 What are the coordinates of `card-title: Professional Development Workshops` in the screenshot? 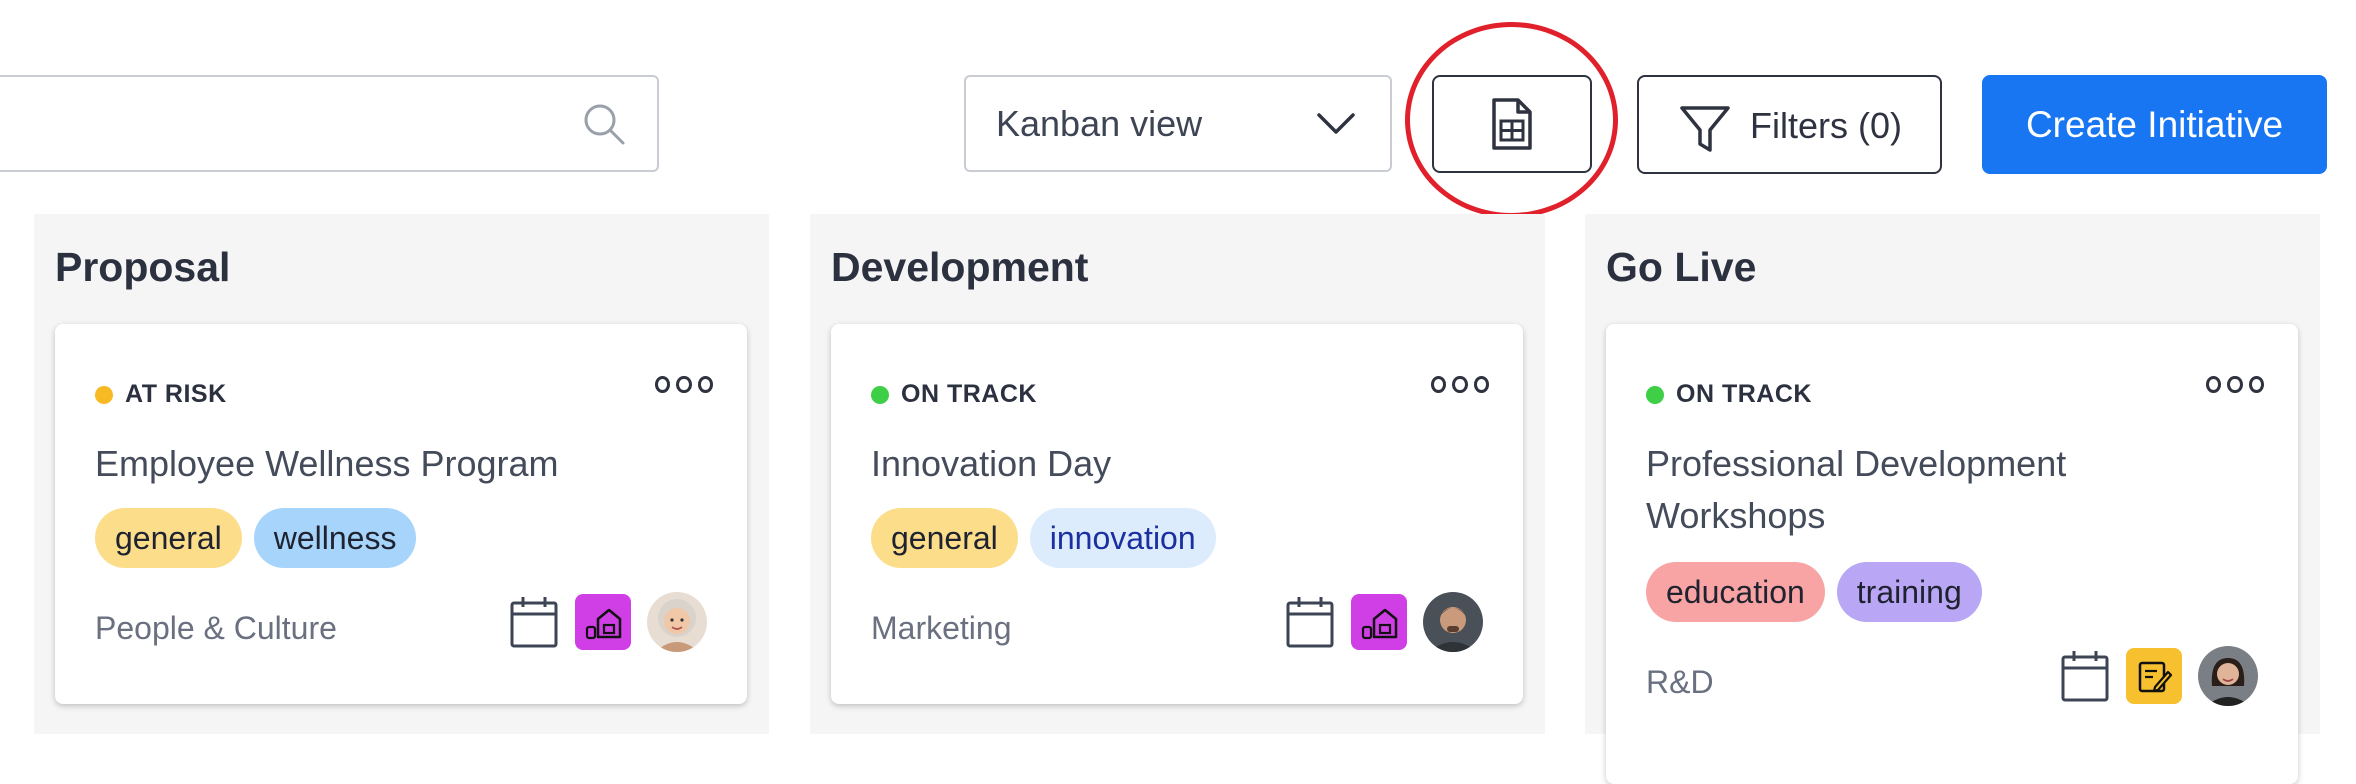 It's located at (1946, 490).